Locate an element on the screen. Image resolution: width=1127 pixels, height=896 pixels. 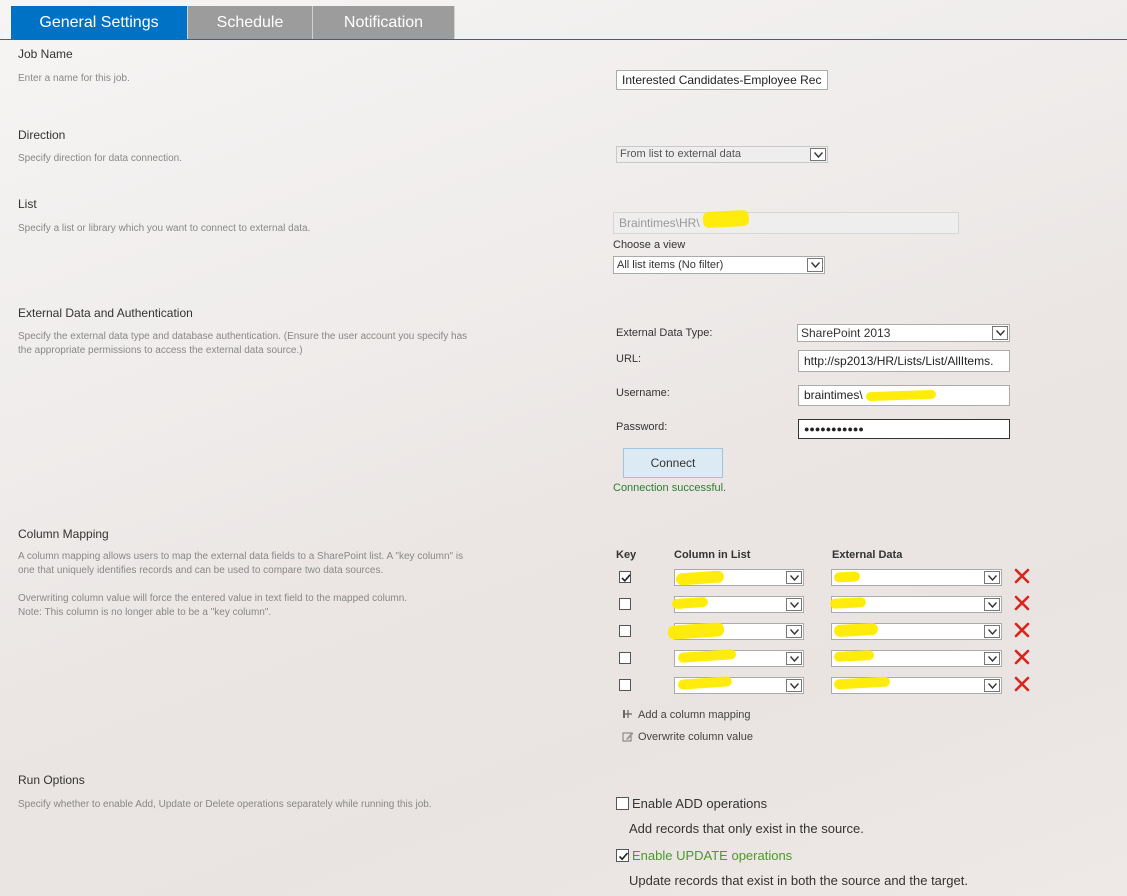
username-label: Username: is located at coordinates (643, 393).